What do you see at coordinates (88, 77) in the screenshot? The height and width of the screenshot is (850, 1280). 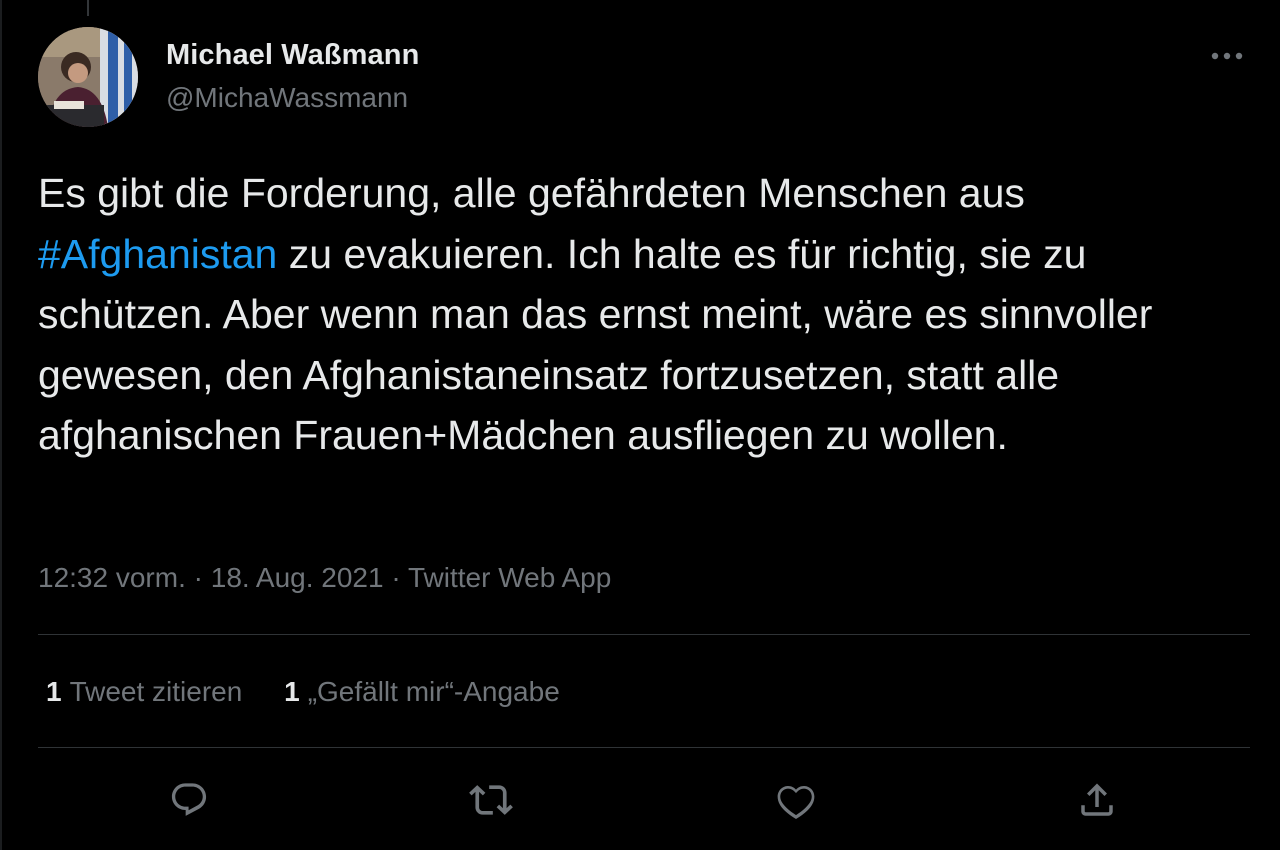 I see `avatar` at bounding box center [88, 77].